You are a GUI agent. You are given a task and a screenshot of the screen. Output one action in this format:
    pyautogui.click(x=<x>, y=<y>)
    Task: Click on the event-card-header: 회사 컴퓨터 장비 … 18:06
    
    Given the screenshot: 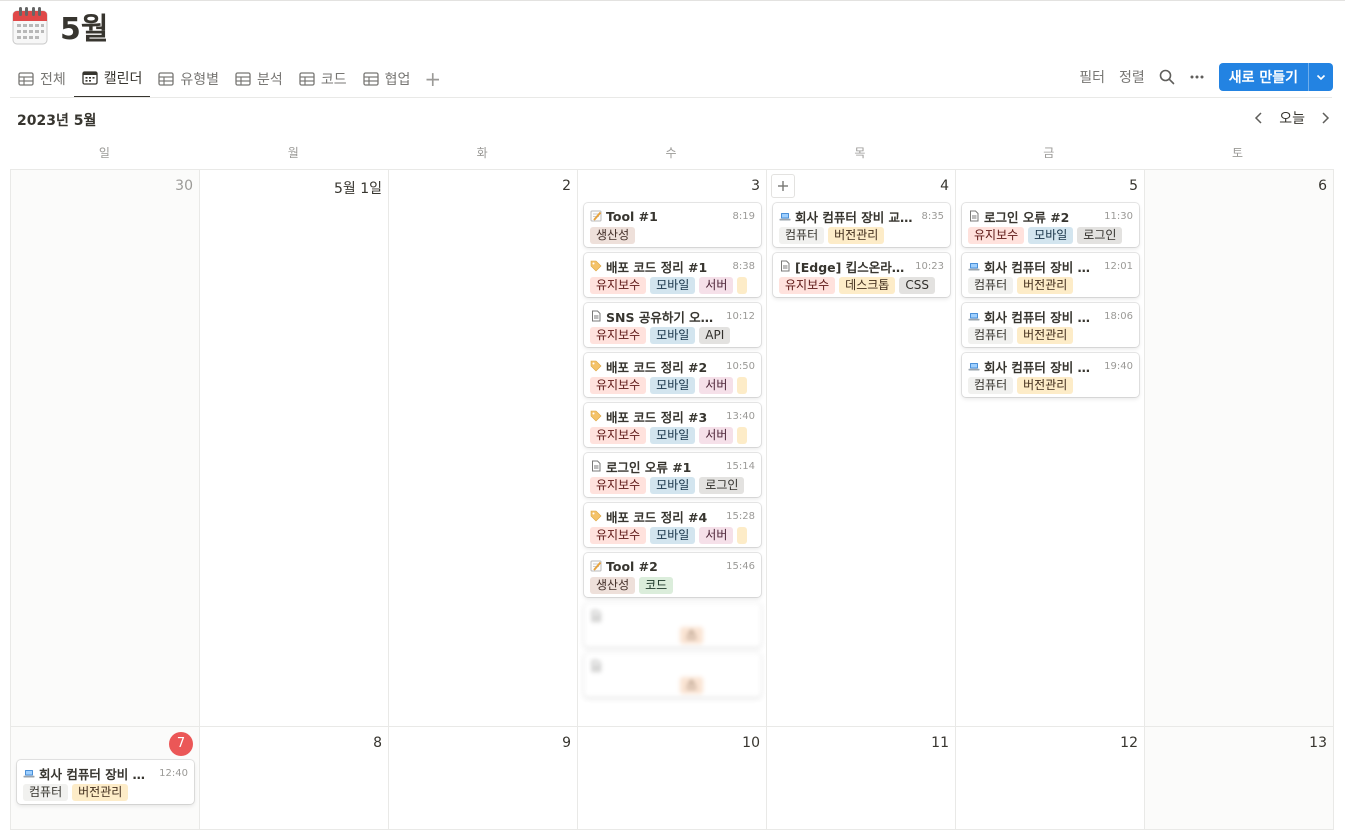 What is the action you would take?
    pyautogui.click(x=1050, y=316)
    